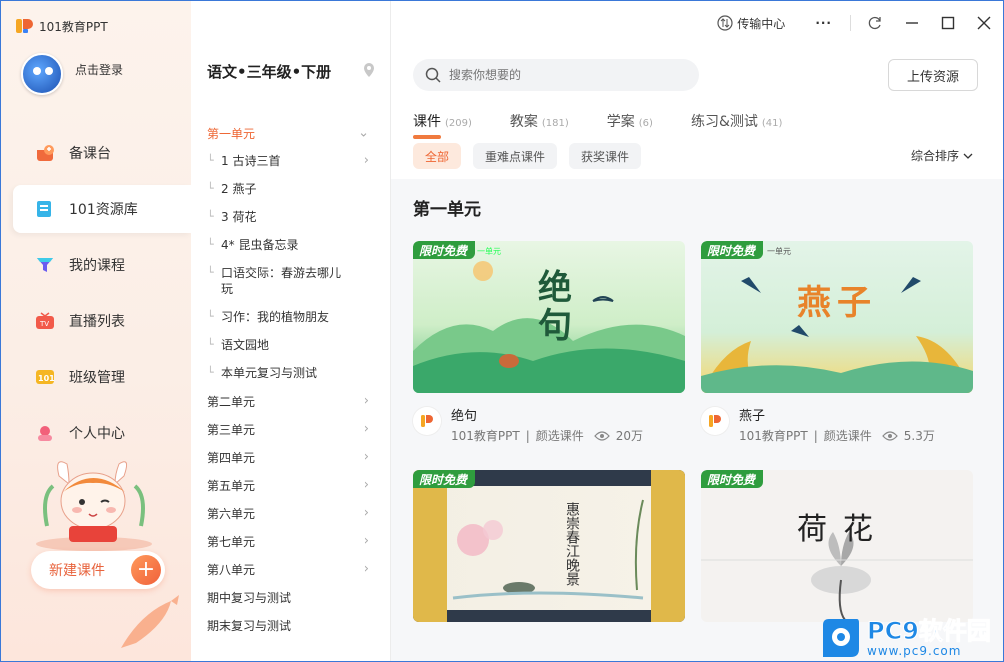 The image size is (1004, 662). I want to click on new-course-button: 新建课件 +, so click(98, 570).